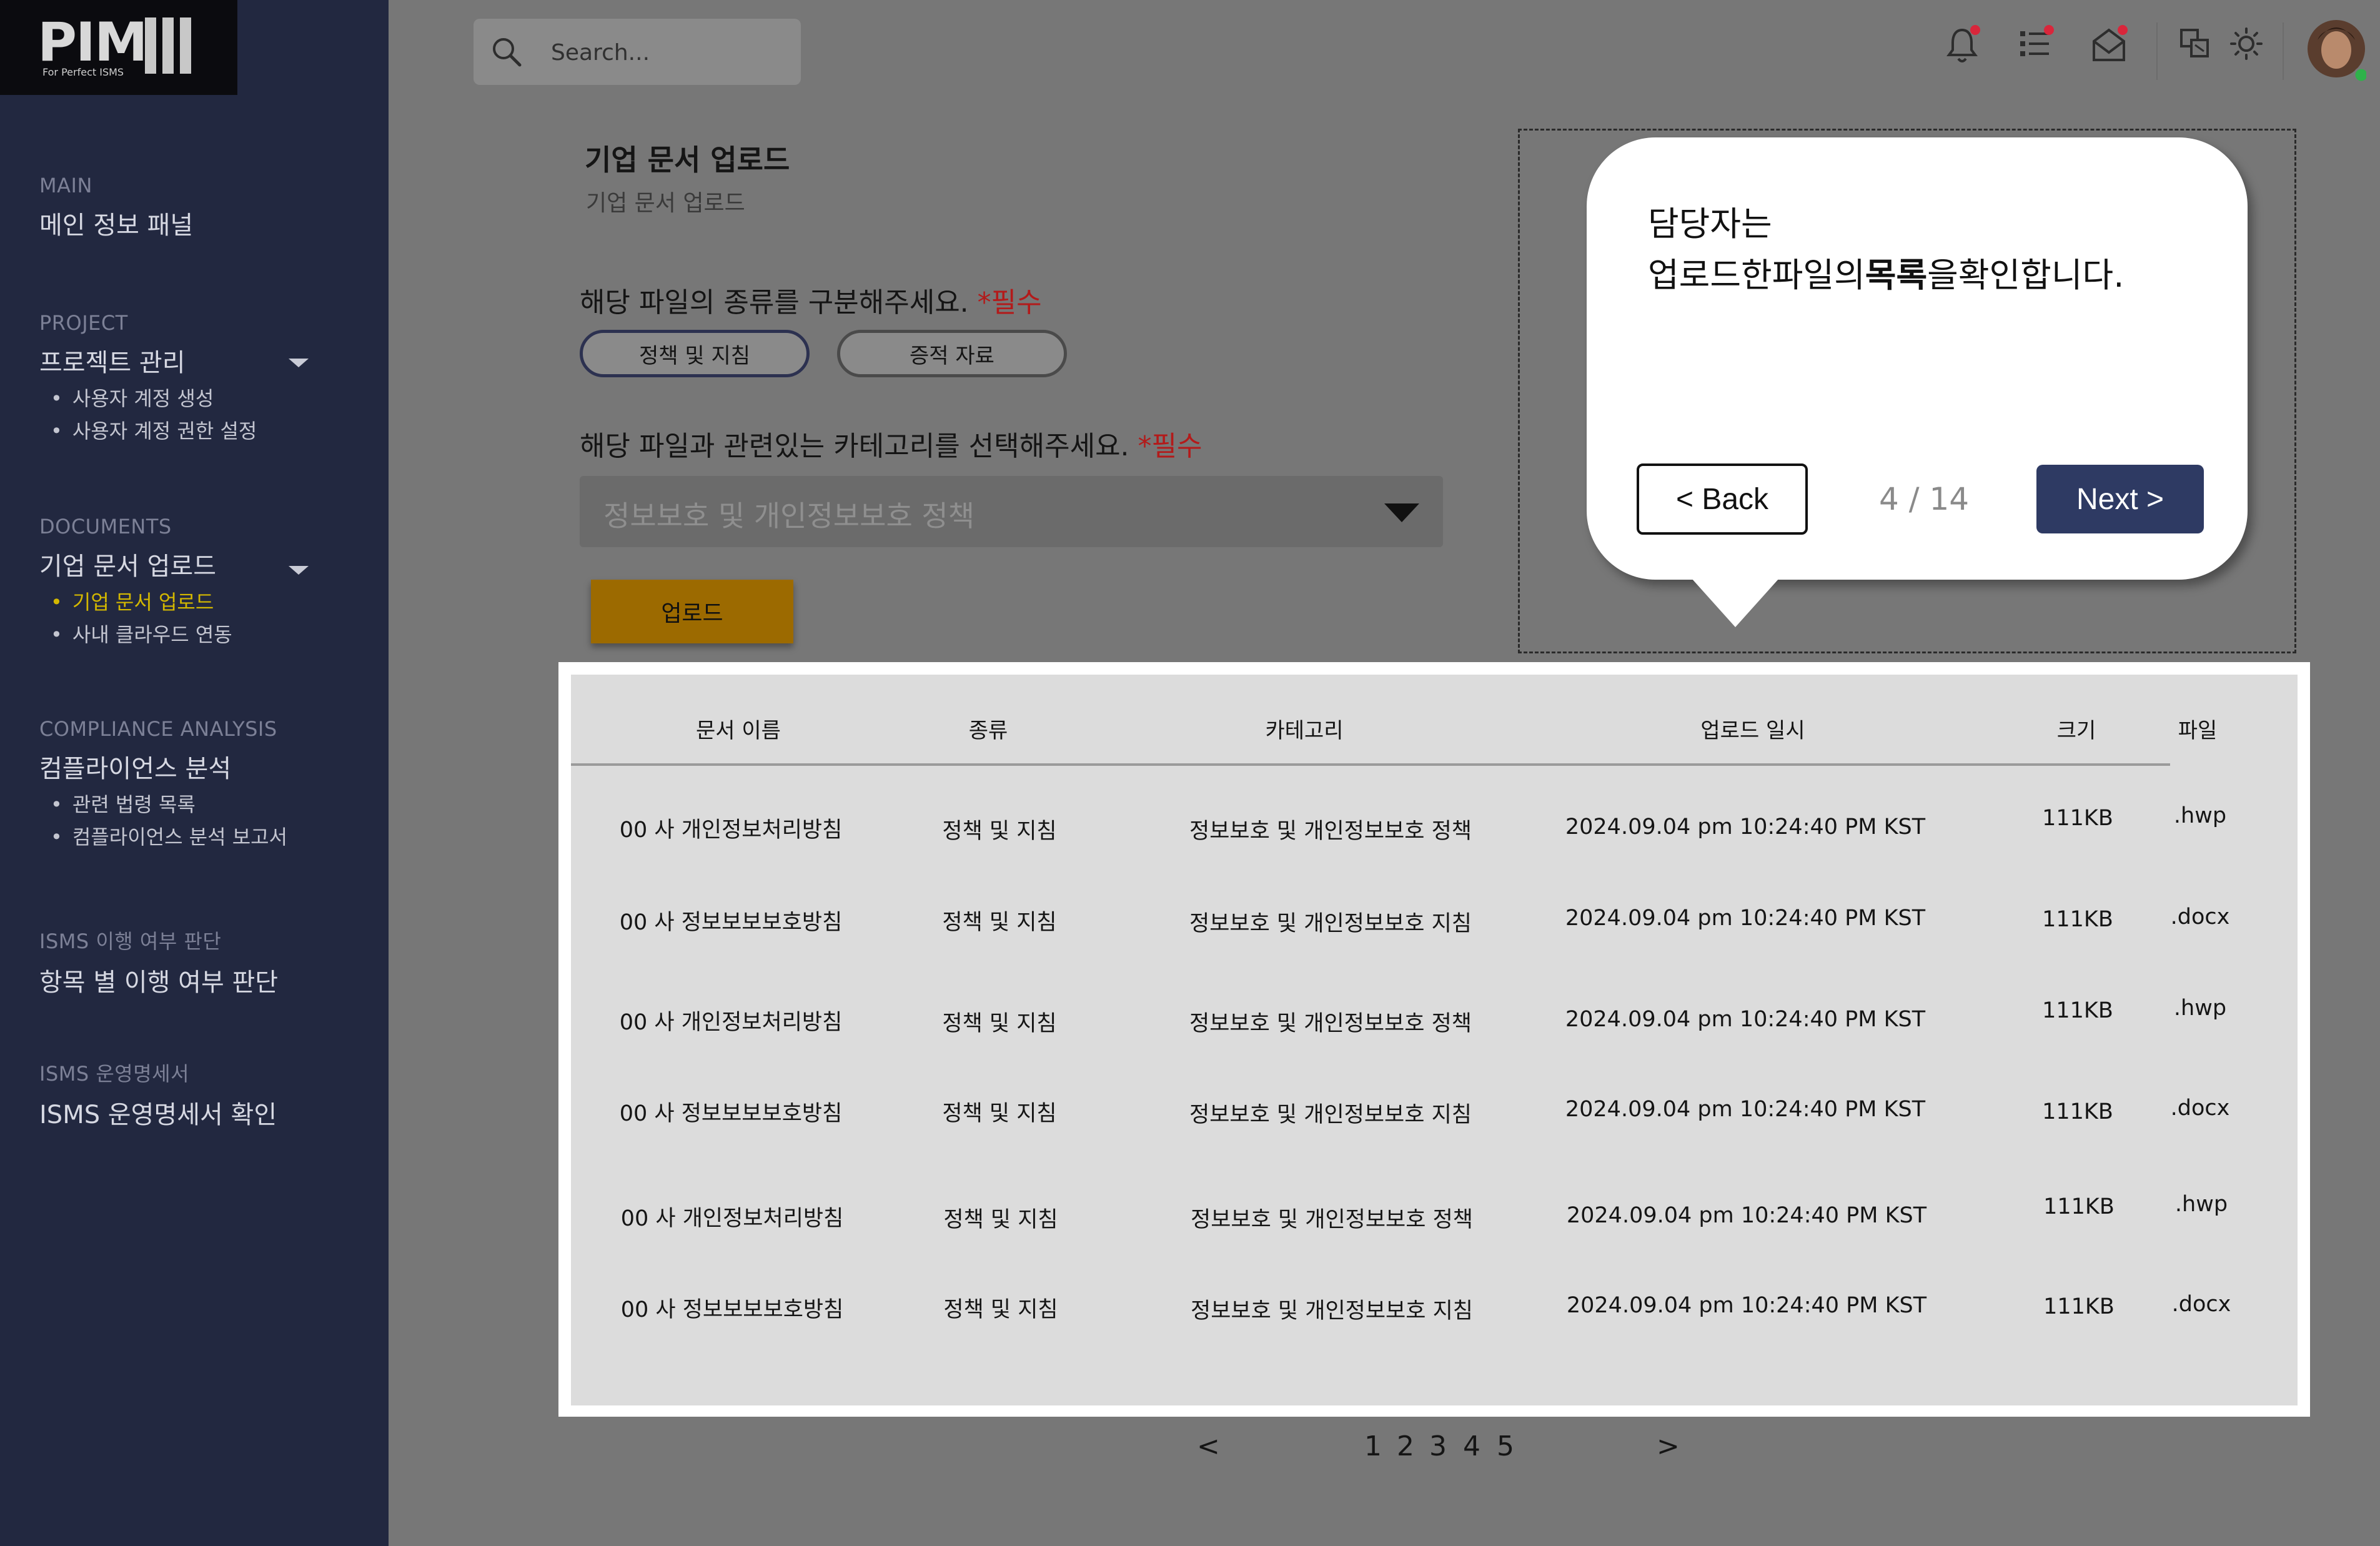 The width and height of the screenshot is (2380, 1546). What do you see at coordinates (2195, 43) in the screenshot?
I see `translate-icon` at bounding box center [2195, 43].